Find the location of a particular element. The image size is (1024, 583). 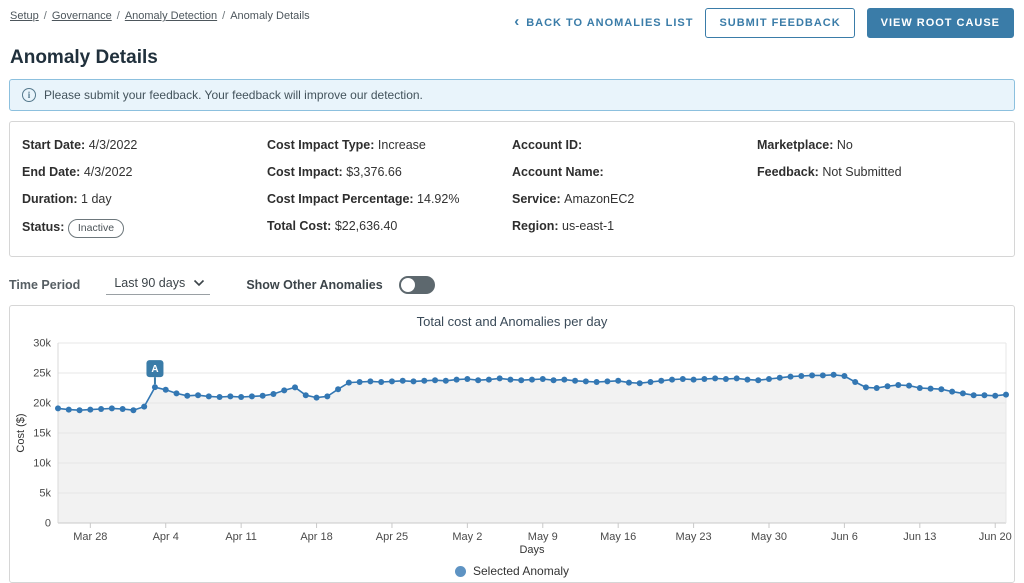

time-period-dropdown: Last 90 days is located at coordinates (158, 284).